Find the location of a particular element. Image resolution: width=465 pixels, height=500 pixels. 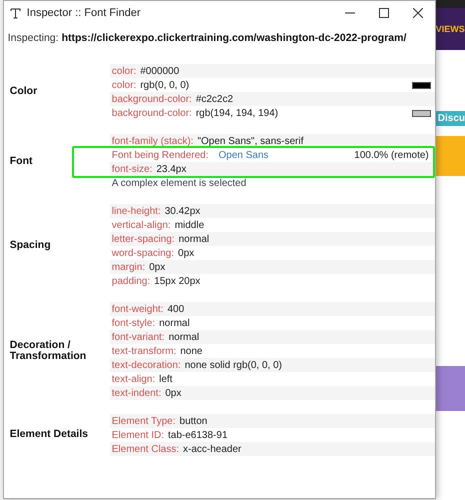

font-link: Open Sans is located at coordinates (243, 155).